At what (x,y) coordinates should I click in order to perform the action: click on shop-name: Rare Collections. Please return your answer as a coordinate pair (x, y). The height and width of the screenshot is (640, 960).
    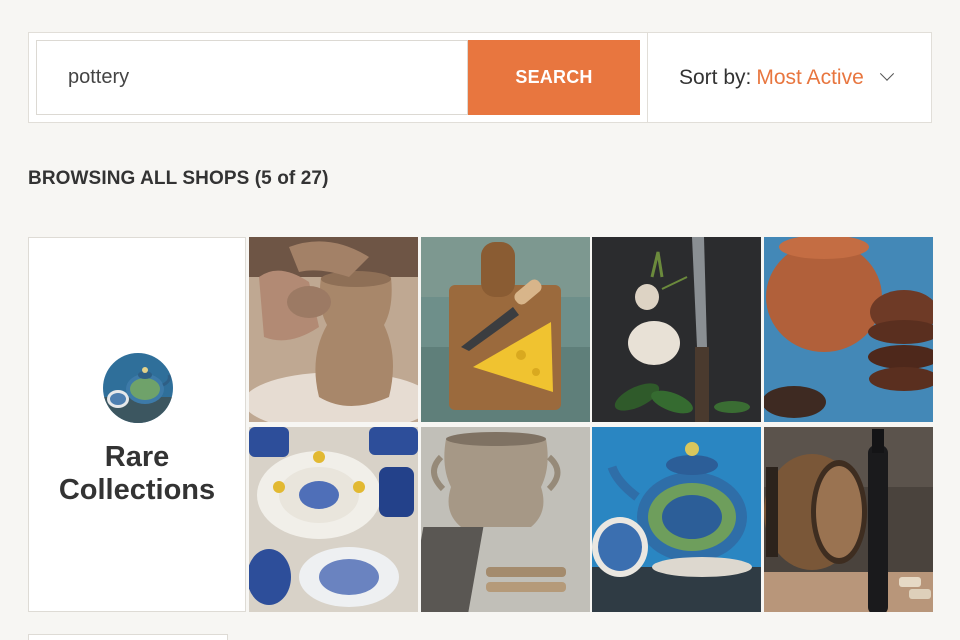
    Looking at the image, I should click on (137, 474).